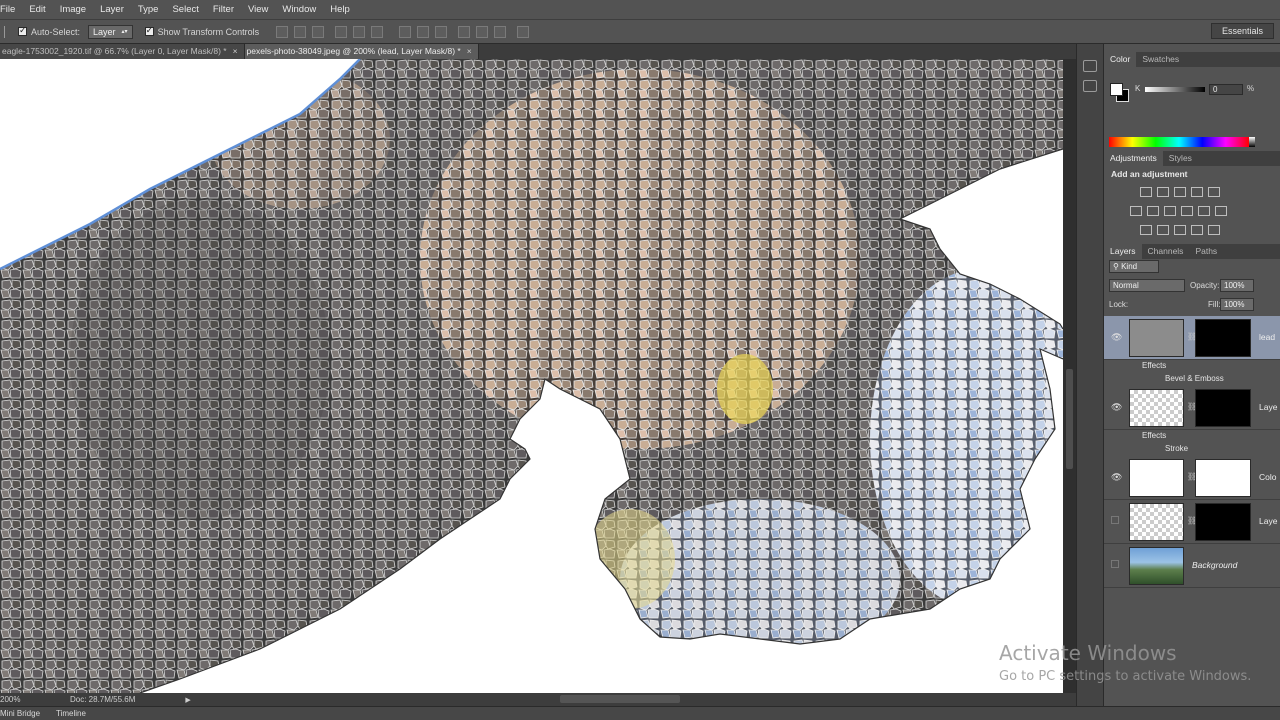 This screenshot has width=1280, height=720. Describe the element at coordinates (8, 31) in the screenshot. I see `move-tool-icon` at that location.